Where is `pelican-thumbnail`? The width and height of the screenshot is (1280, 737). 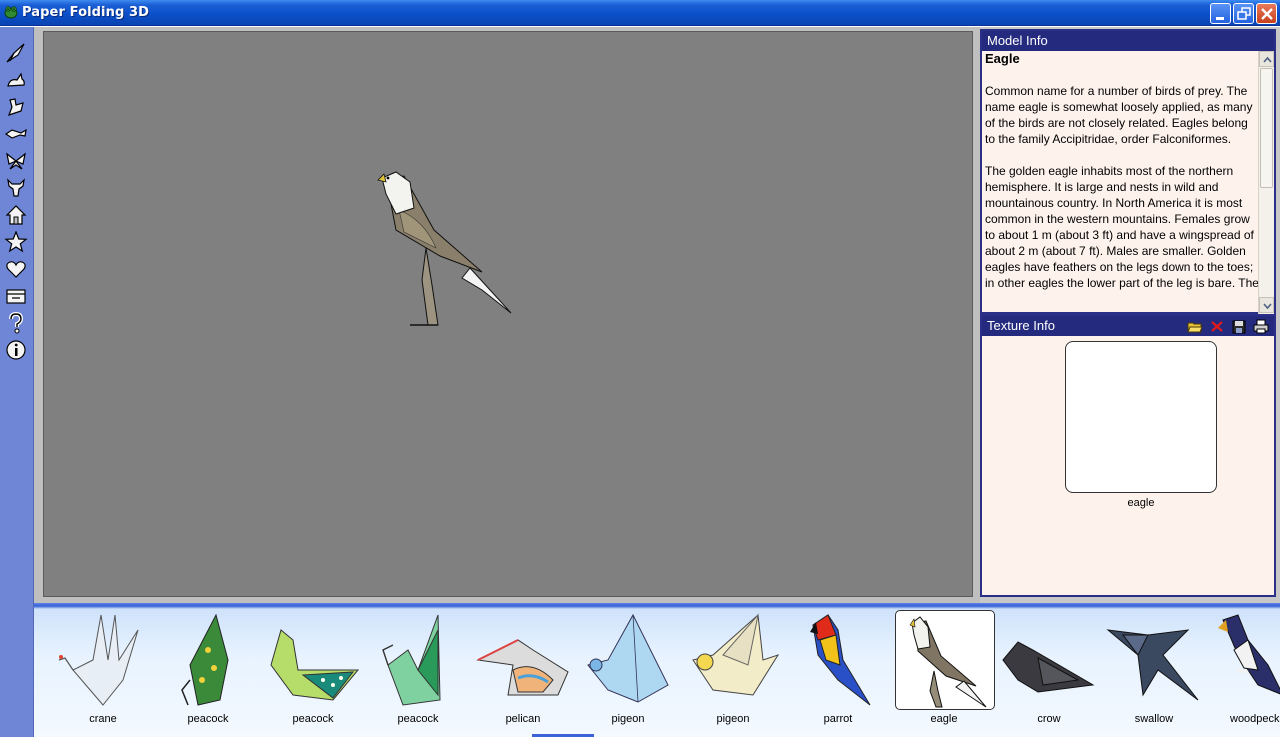
pelican-thumbnail is located at coordinates (522, 667).